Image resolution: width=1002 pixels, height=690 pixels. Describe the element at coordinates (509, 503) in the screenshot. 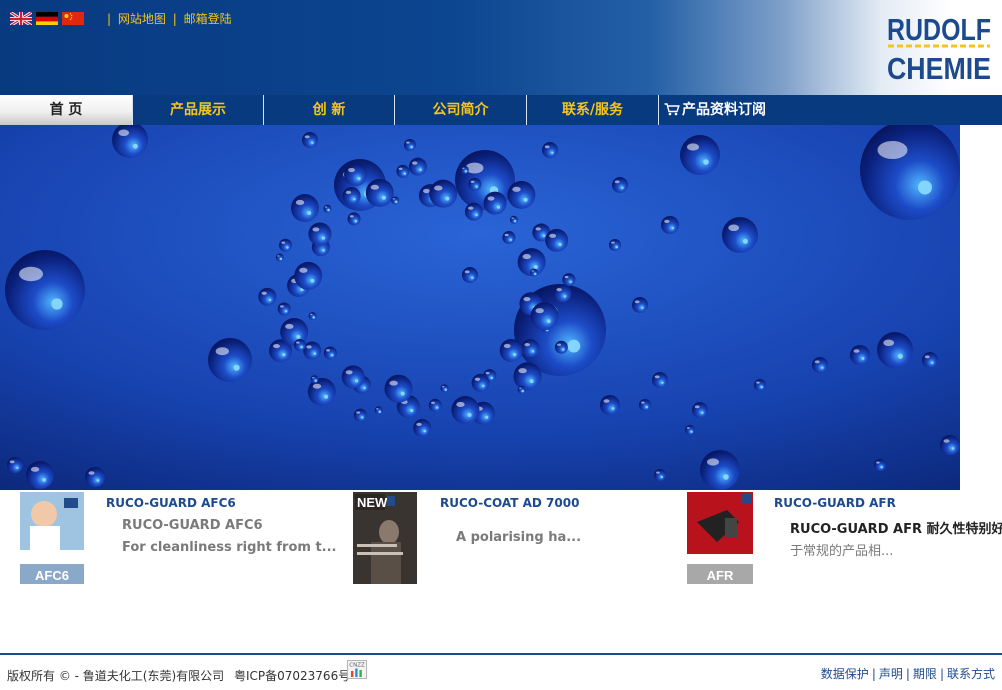

I see `product-title-ad7000: RUCO-COAT AD 7000` at that location.